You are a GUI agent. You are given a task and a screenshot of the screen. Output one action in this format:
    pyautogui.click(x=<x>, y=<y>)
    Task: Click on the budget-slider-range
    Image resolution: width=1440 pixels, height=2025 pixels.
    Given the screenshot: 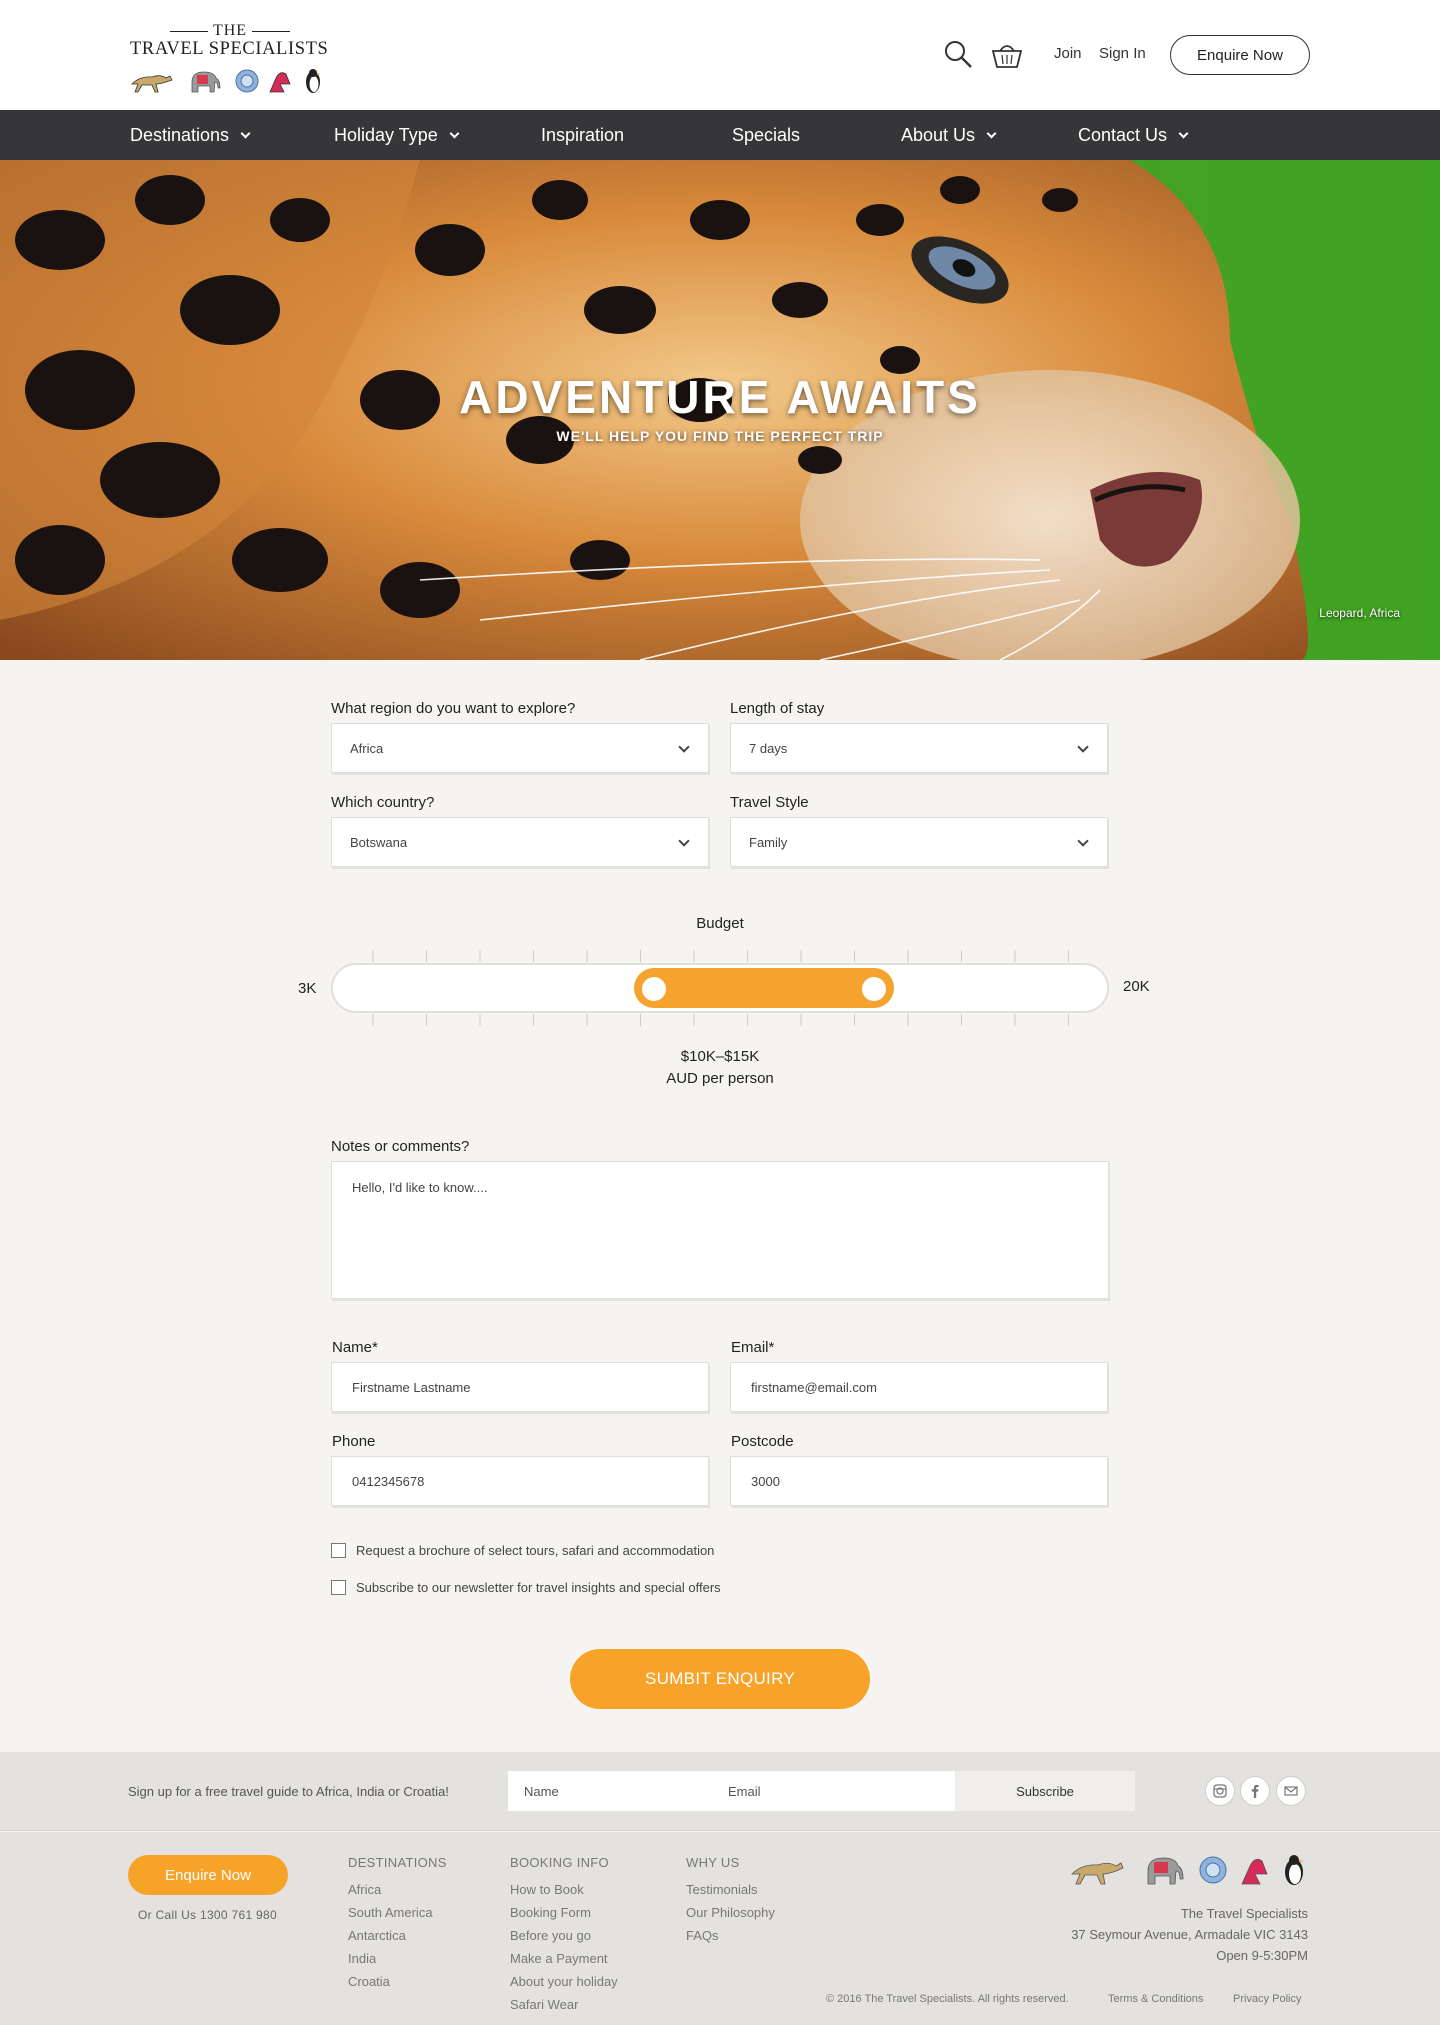 What is the action you would take?
    pyautogui.click(x=764, y=988)
    